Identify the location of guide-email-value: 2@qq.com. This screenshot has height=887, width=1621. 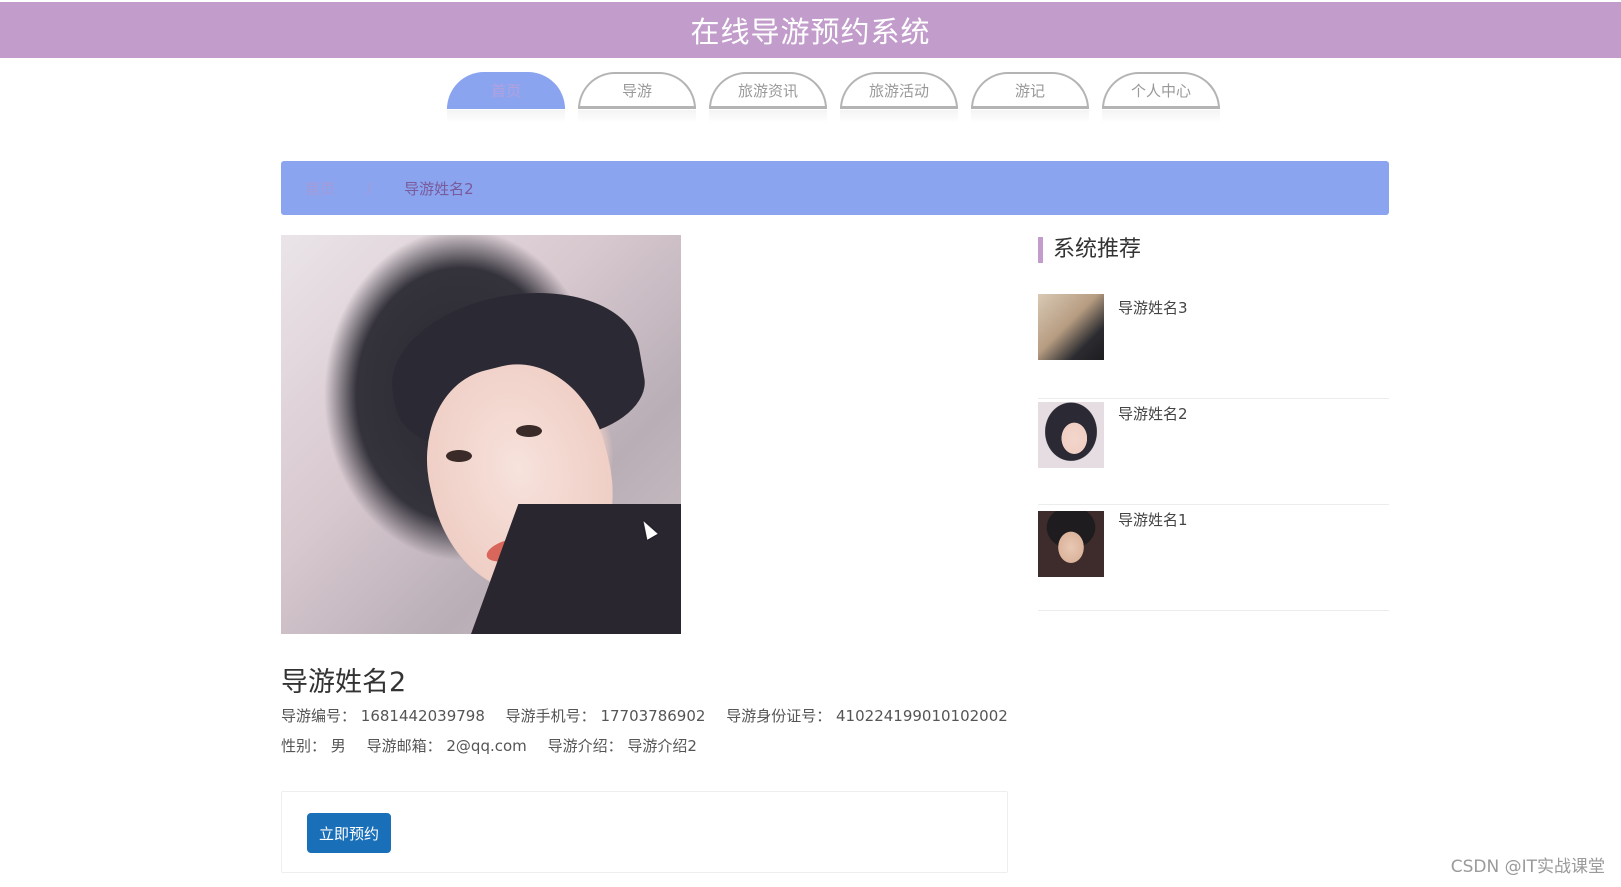
(486, 746).